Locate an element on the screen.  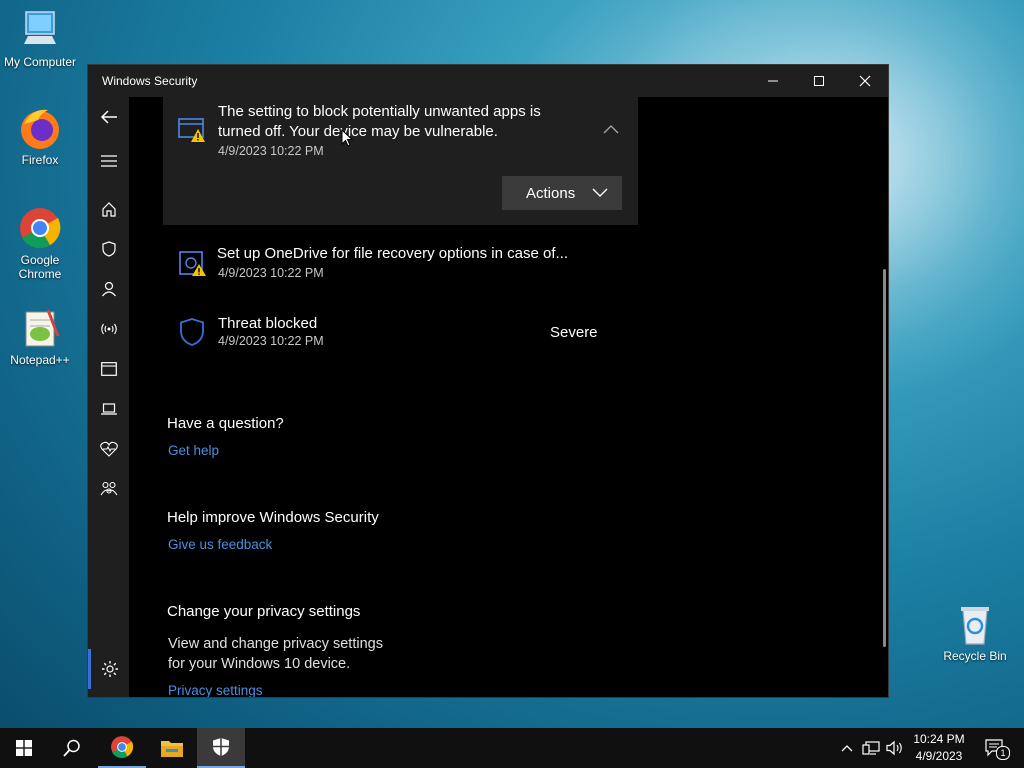
search-icon is located at coordinates (71, 748).